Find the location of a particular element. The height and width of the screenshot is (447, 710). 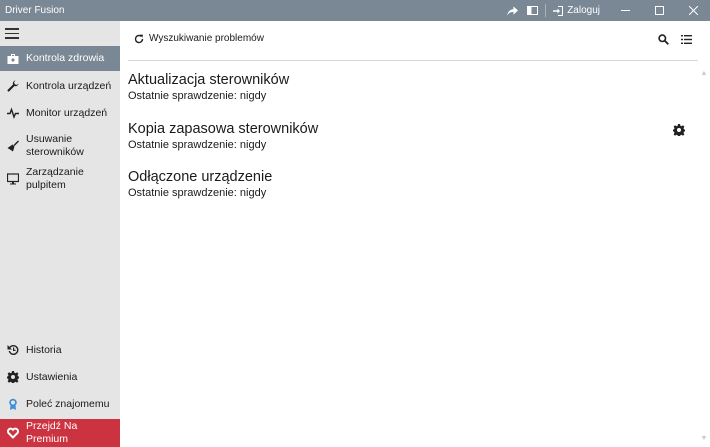

title-bar-separator is located at coordinates (546, 10).